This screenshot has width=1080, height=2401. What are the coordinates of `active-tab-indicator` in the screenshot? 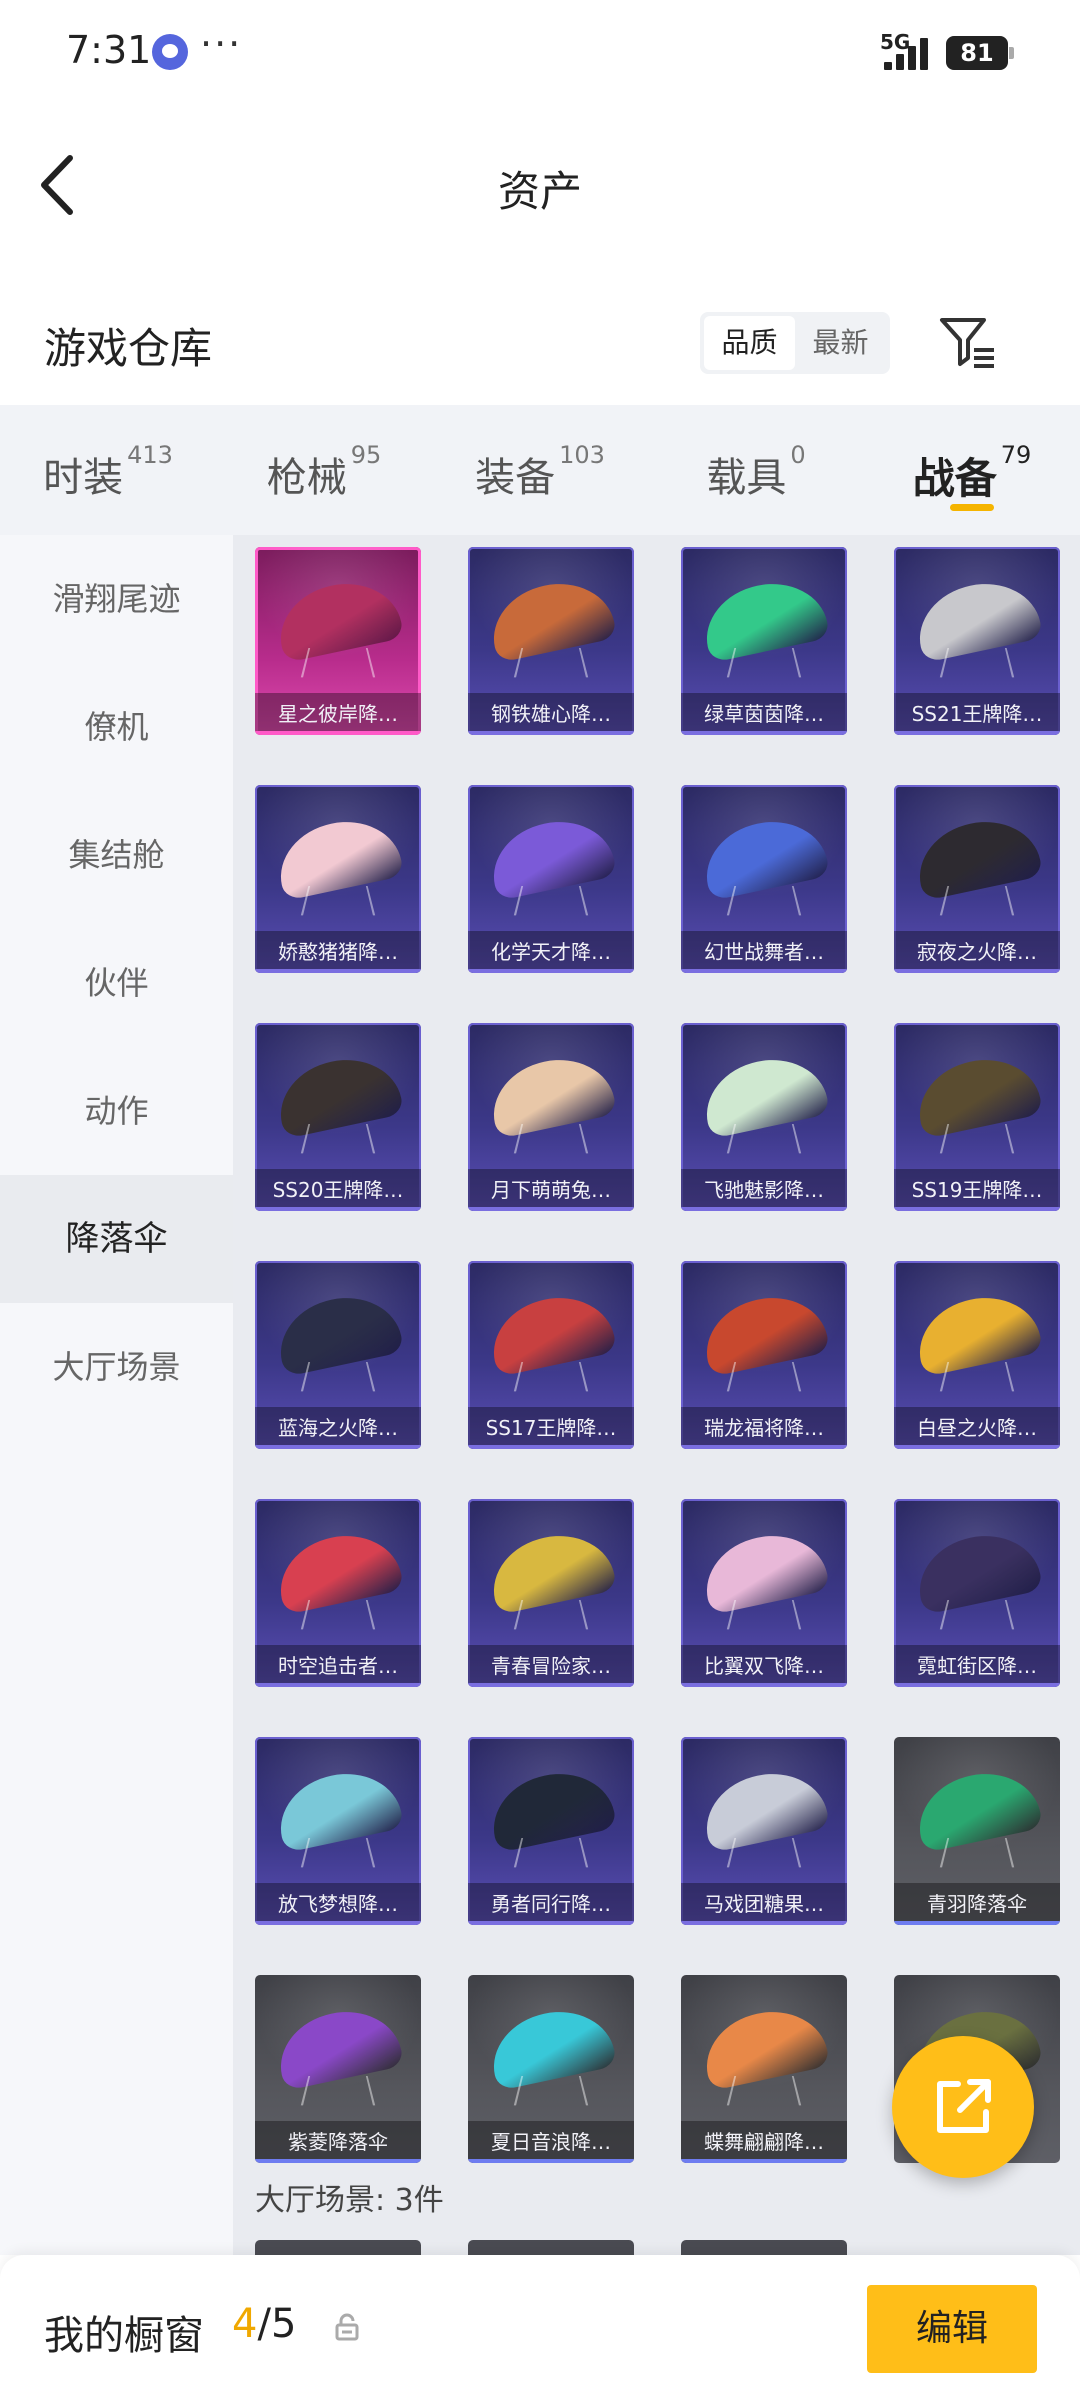 It's located at (972, 507).